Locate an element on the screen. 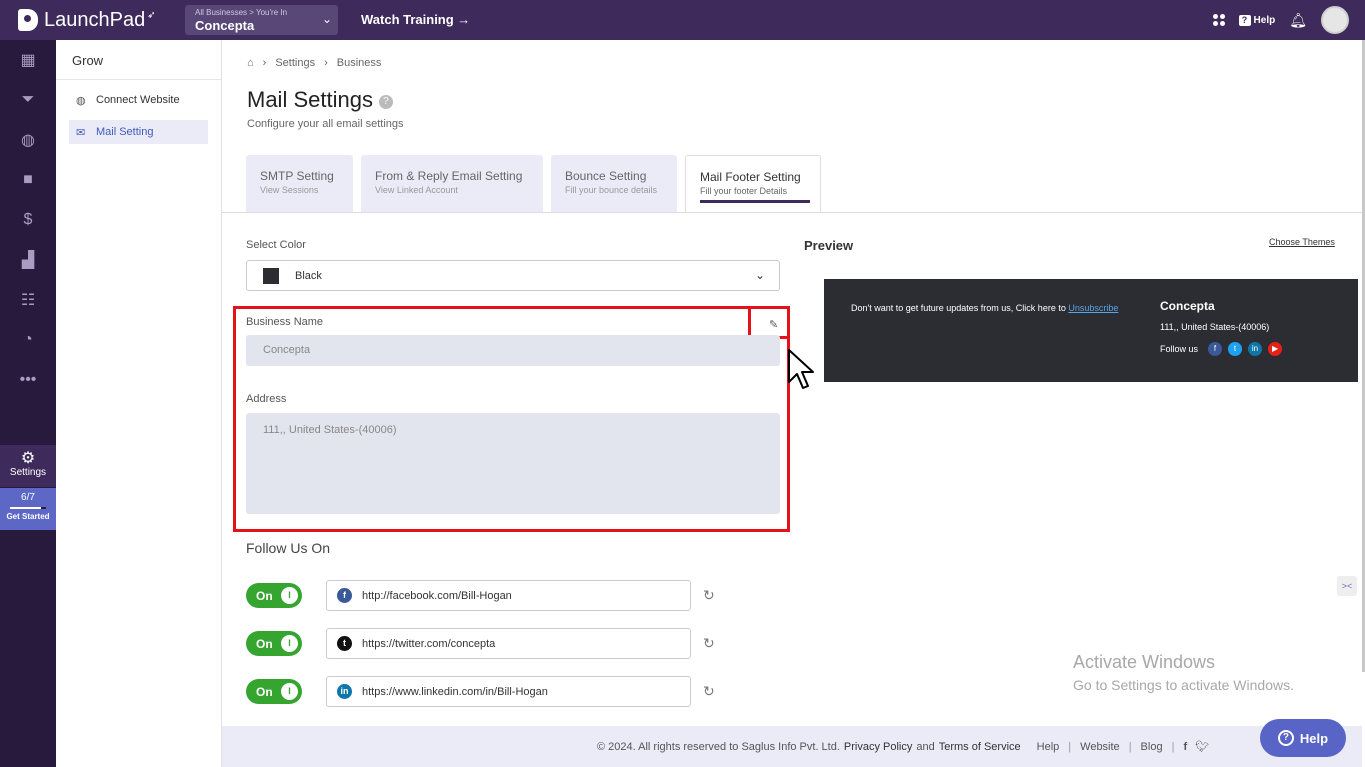 The width and height of the screenshot is (1365, 767). footer-blog-link: Blog is located at coordinates (1152, 747).